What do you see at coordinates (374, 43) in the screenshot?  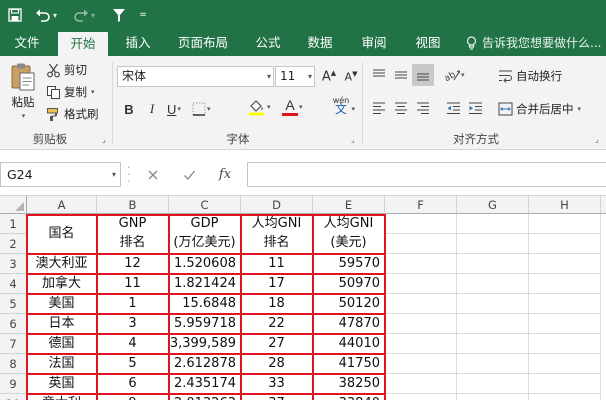 I see `tab-review: 审阅` at bounding box center [374, 43].